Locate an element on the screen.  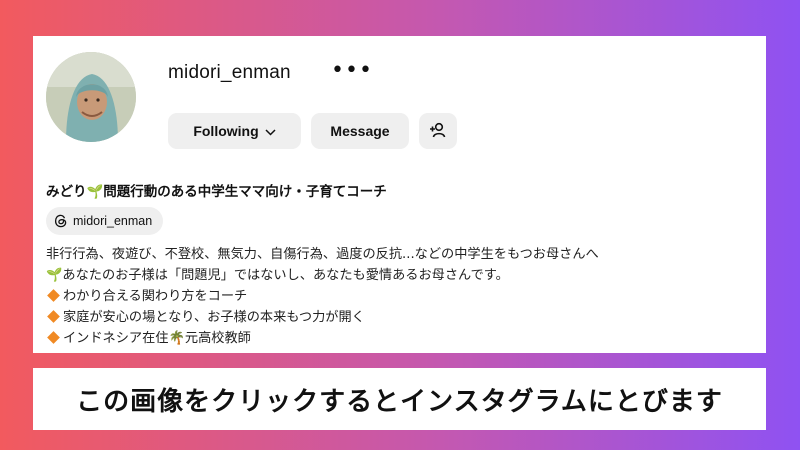
bio-line: わかり合える関わり方をコーチ is located at coordinates (322, 296).